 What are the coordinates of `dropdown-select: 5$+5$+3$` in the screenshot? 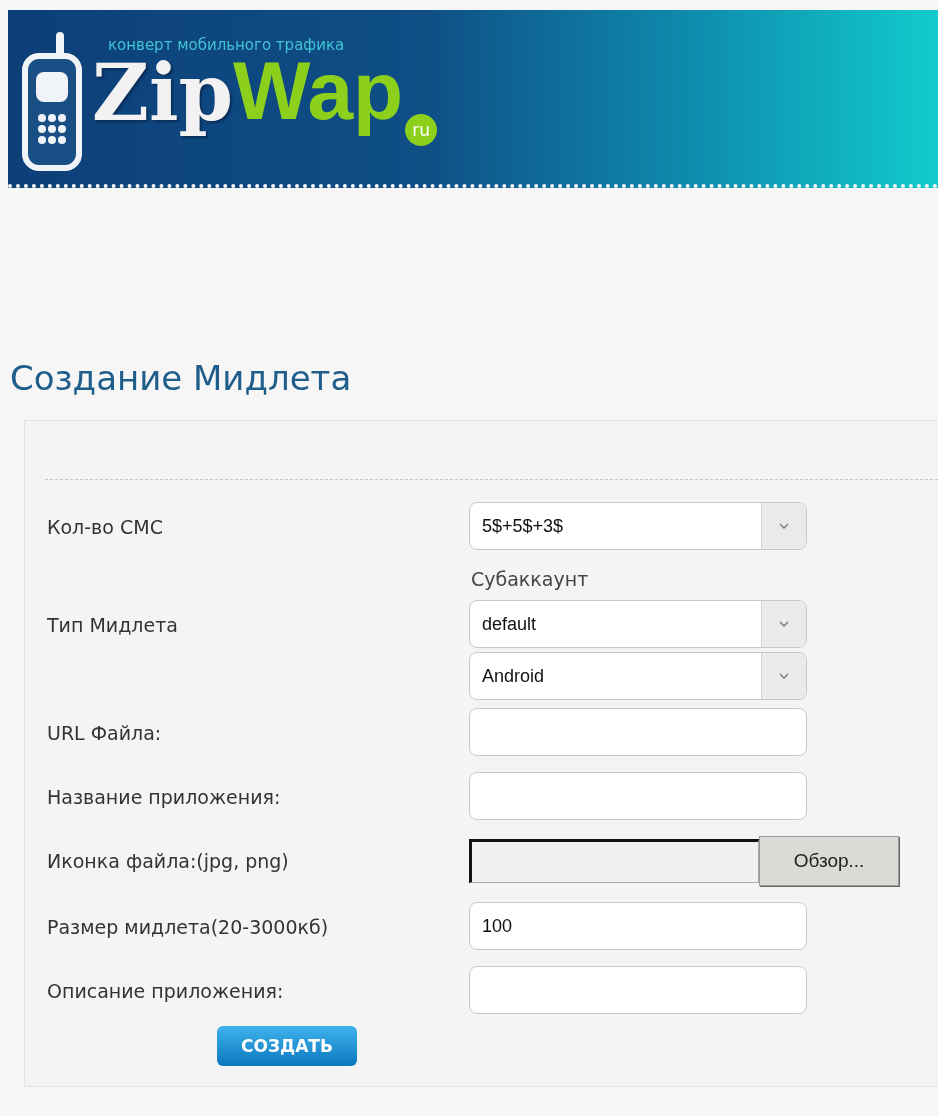 It's located at (638, 526).